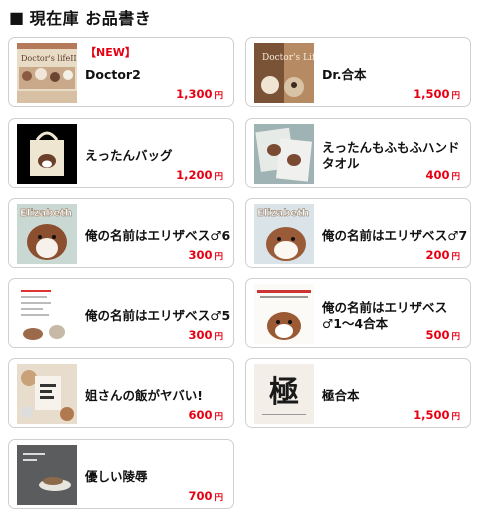 The height and width of the screenshot is (518, 480). I want to click on elizabeth7-cover-title: Elizabeth, so click(283, 213).